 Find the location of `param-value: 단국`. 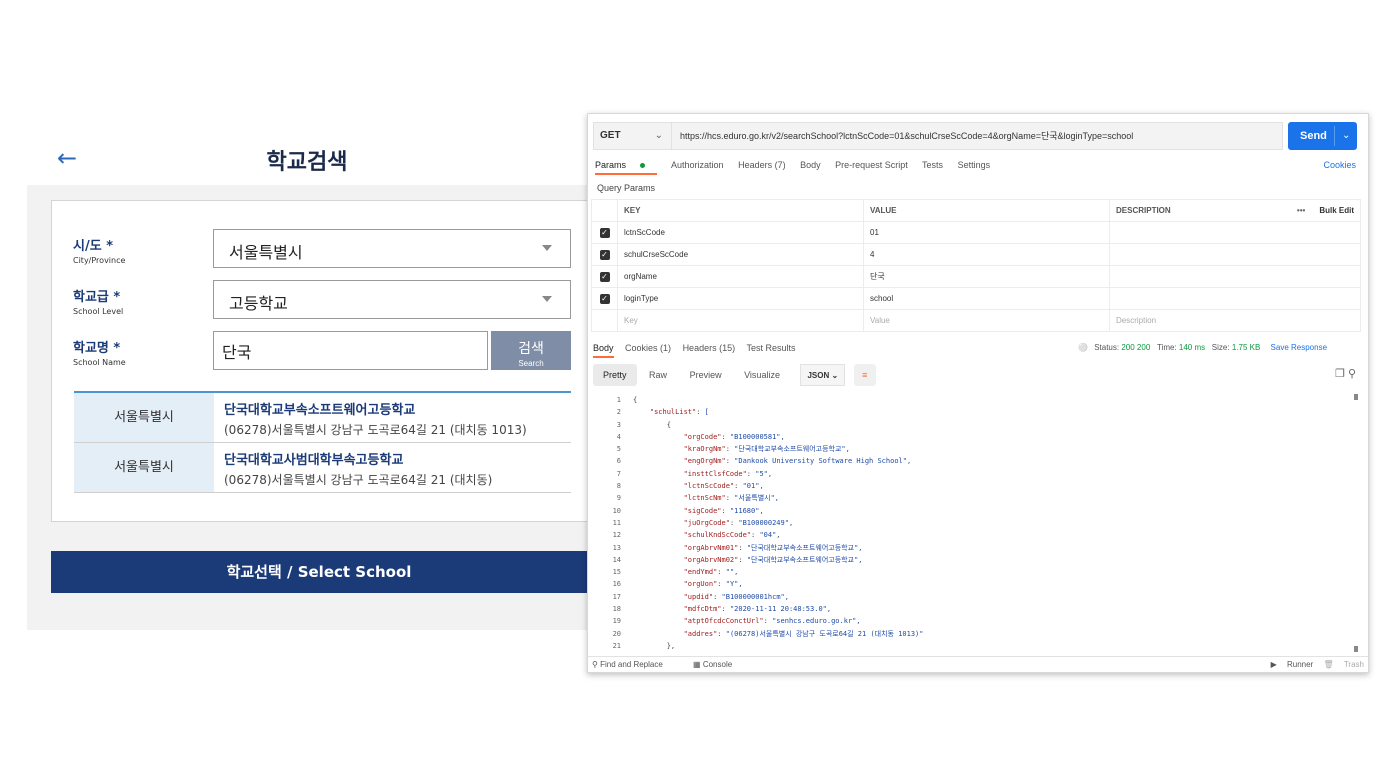

param-value: 단국 is located at coordinates (986, 276).